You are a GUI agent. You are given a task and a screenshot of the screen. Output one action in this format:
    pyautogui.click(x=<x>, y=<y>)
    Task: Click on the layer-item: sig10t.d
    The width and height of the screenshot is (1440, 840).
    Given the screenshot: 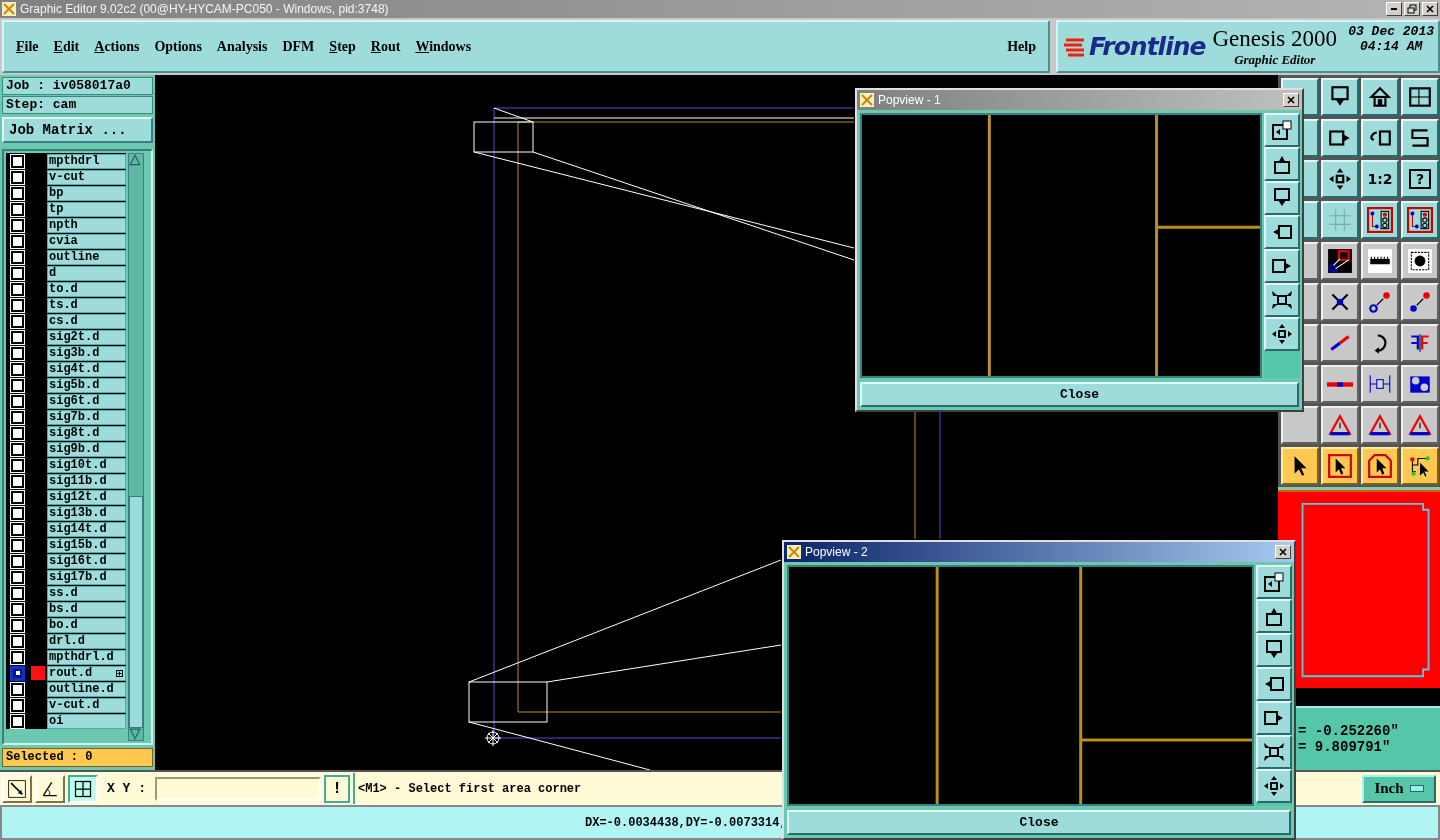 What is the action you would take?
    pyautogui.click(x=86, y=465)
    